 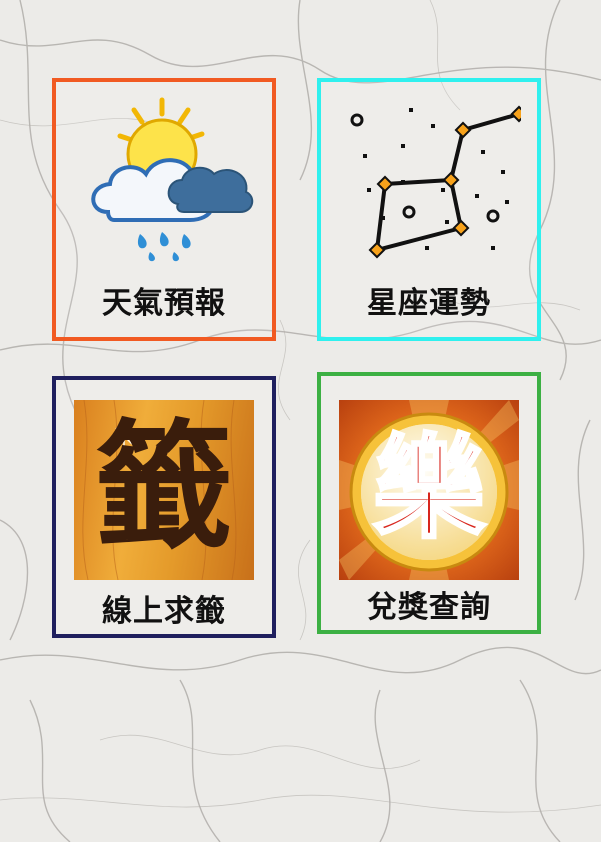 What do you see at coordinates (164, 611) in the screenshot?
I see `fortune-label: 線上求籤` at bounding box center [164, 611].